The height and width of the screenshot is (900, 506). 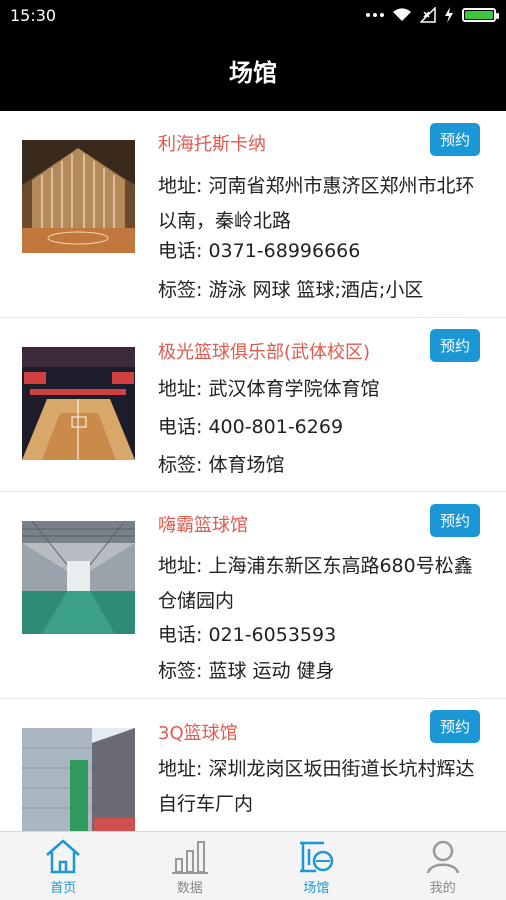 What do you see at coordinates (317, 857) in the screenshot?
I see `venue-icon` at bounding box center [317, 857].